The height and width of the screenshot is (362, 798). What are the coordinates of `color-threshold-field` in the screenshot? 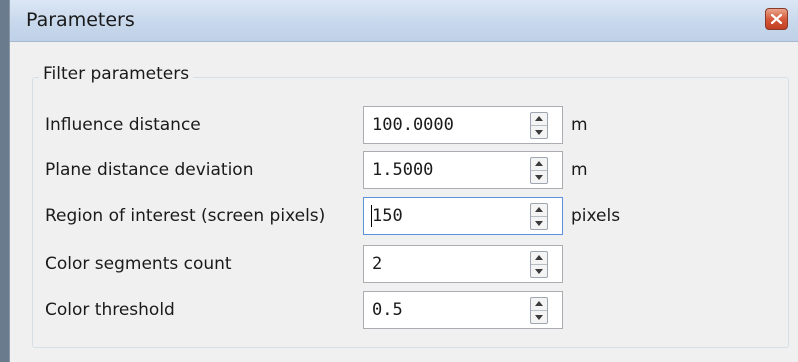 It's located at (463, 310).